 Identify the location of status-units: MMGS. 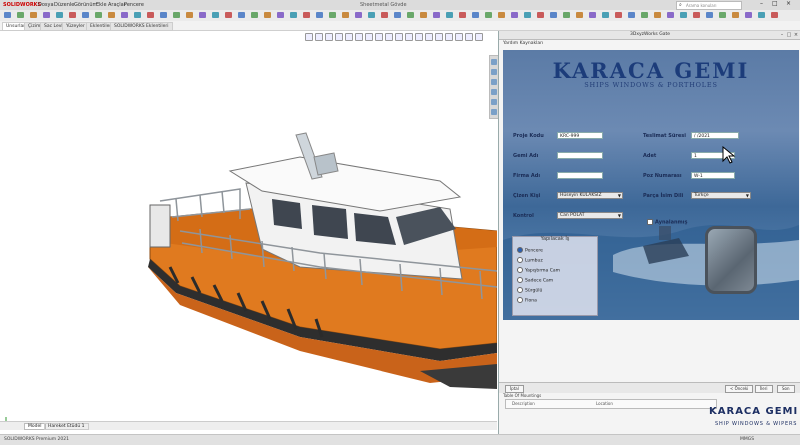
(747, 439).